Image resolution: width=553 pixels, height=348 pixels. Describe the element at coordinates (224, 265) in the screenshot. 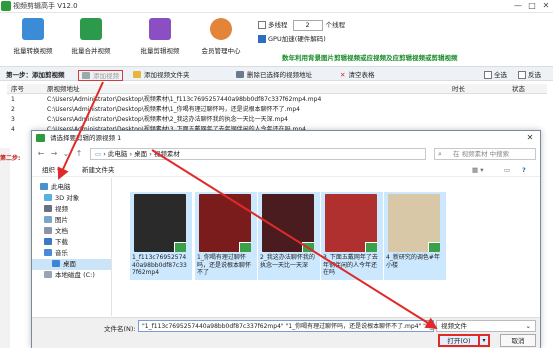

I see `file-name: 1_你喝有理过聊怀吗，还是说根本聊怀不了` at that location.